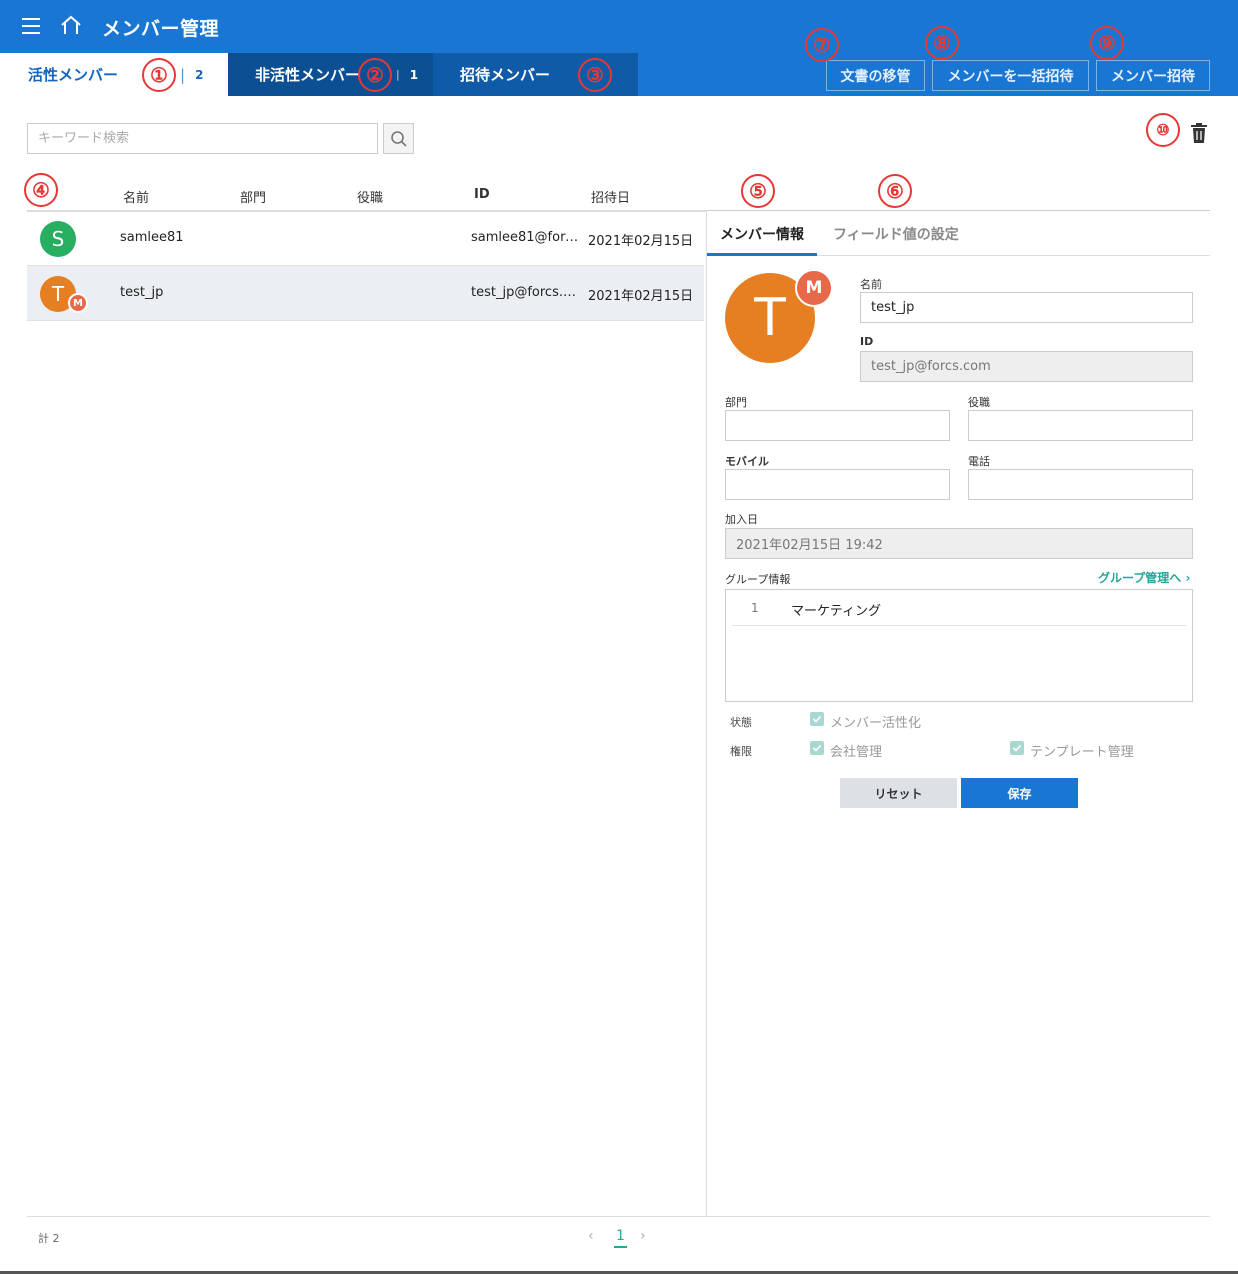 The image size is (1238, 1274). What do you see at coordinates (1080, 484) in the screenshot?
I see `phone-field` at bounding box center [1080, 484].